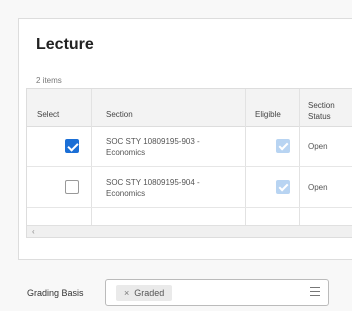  Describe the element at coordinates (149, 293) in the screenshot. I see `pill-label: Graded` at that location.